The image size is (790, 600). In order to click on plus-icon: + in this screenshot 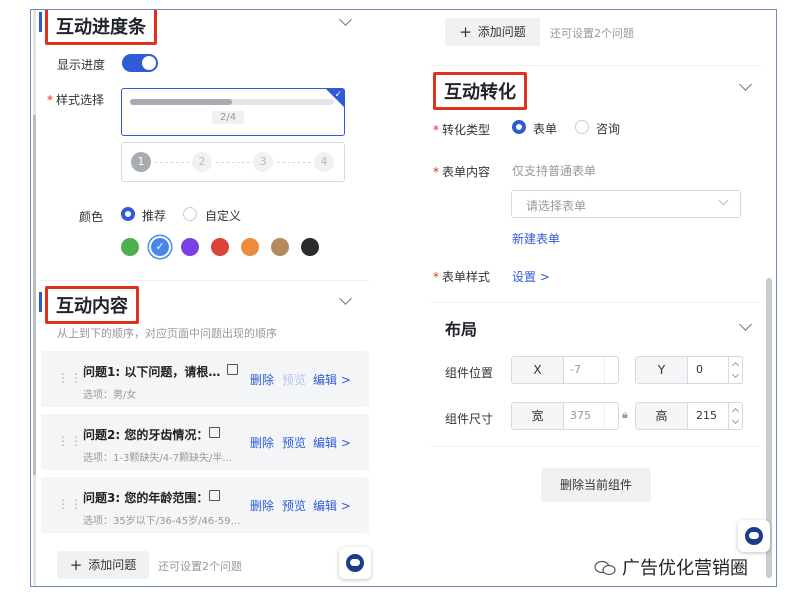, I will do `click(465, 32)`.